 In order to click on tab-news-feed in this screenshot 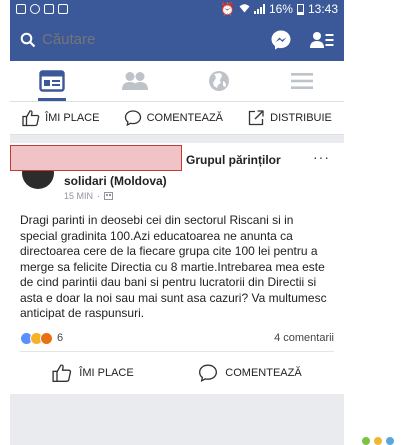, I will do `click(52, 83)`.